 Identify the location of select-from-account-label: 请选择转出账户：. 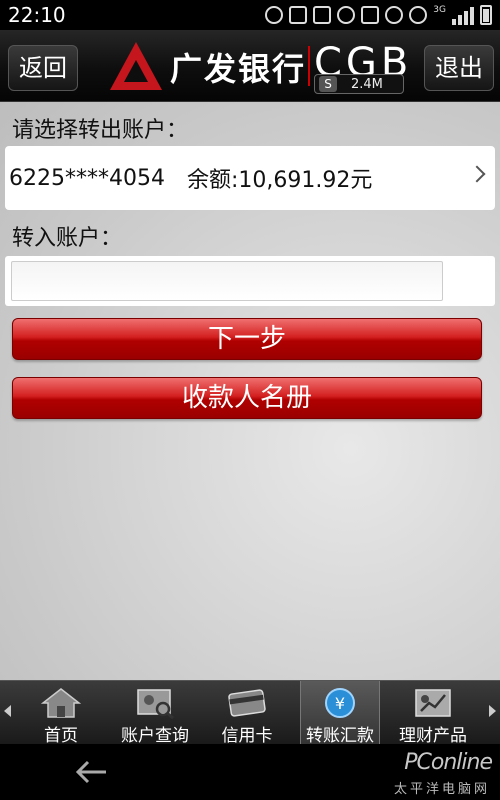
(100, 130).